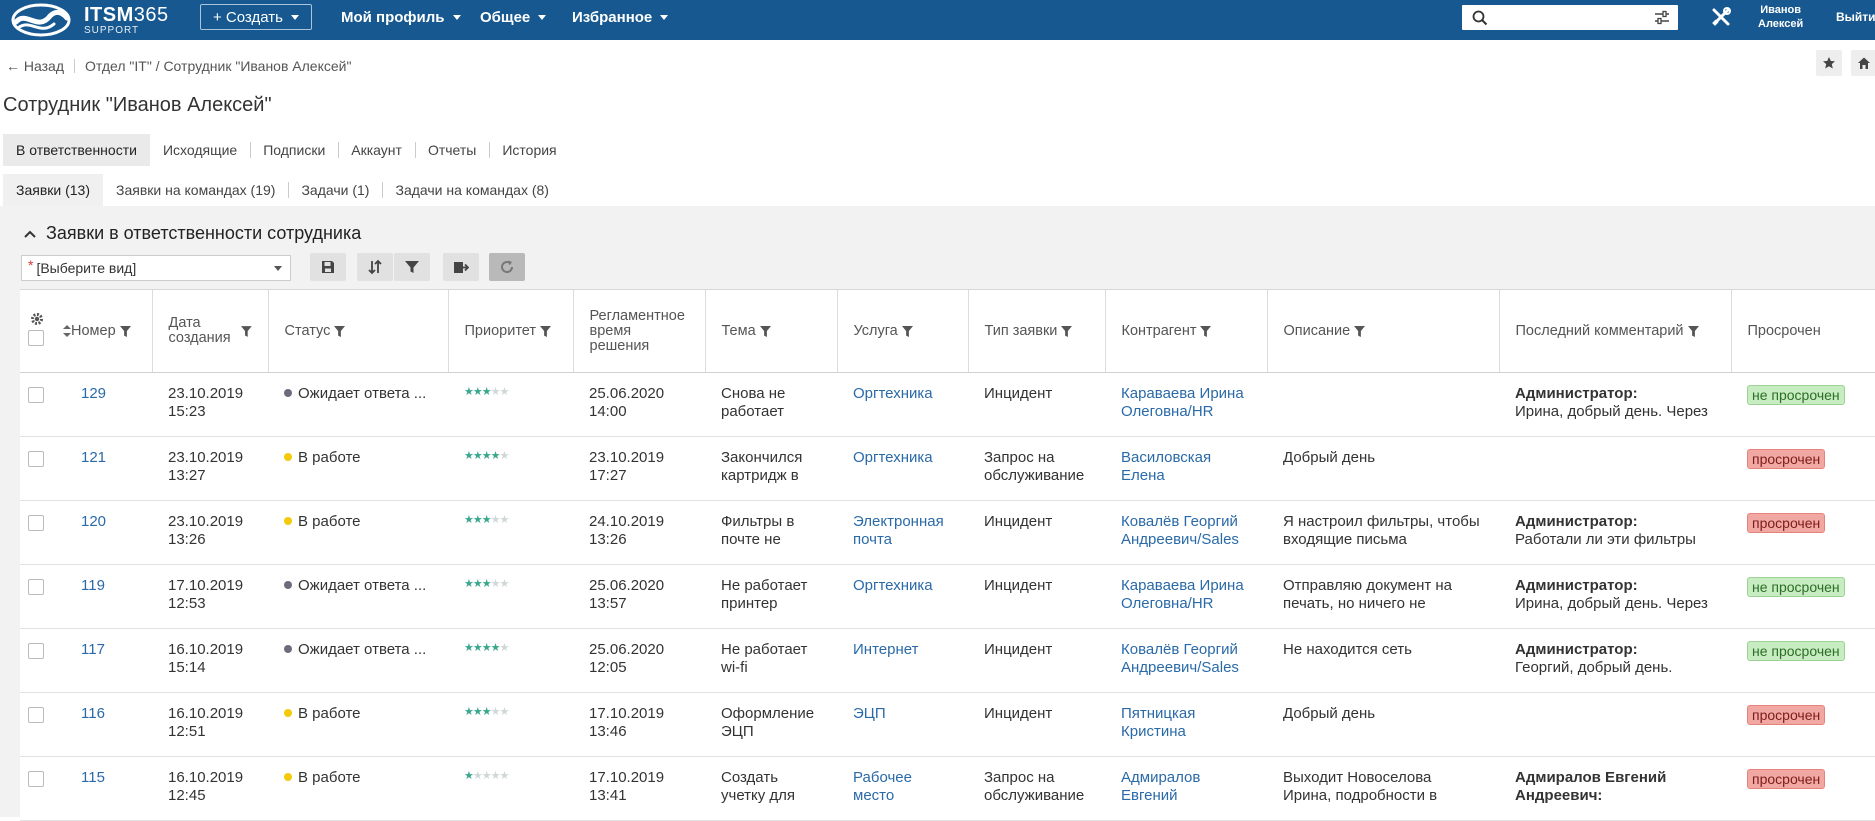 The image size is (1875, 821). I want to click on current-user: Иванов Алексей, so click(1780, 17).